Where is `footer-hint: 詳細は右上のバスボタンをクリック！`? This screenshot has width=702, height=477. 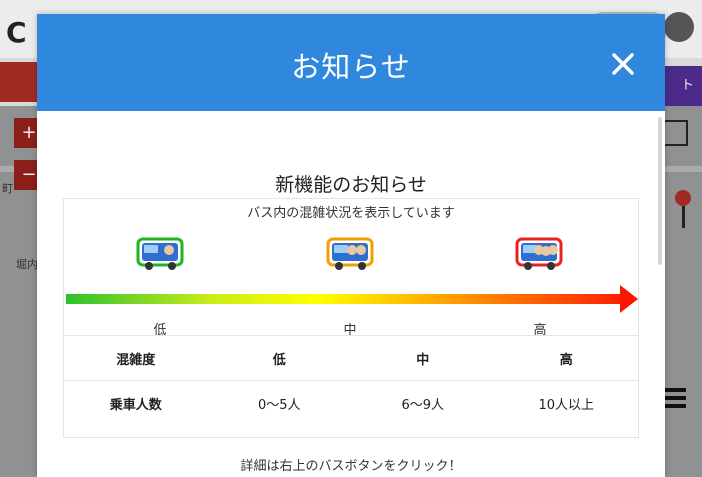
footer-hint: 詳細は右上のバスボタンをクリック！ is located at coordinates (351, 466).